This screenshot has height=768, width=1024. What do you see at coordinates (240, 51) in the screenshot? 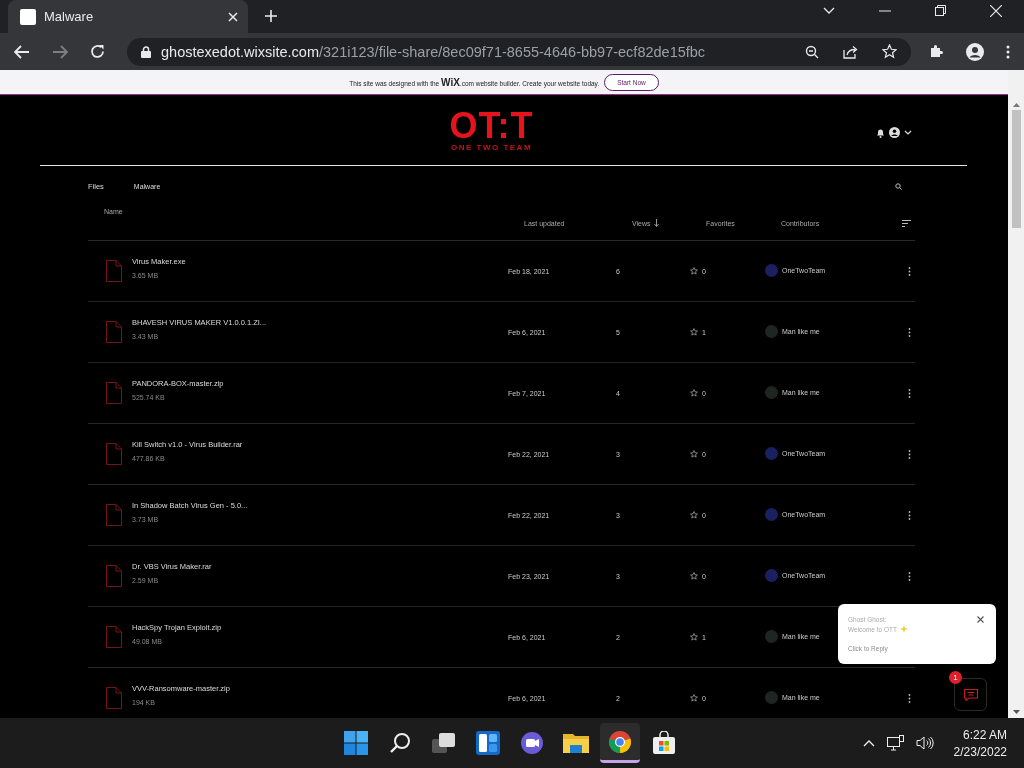
I see `url-domain: ghostexedot.wixsite.com` at bounding box center [240, 51].